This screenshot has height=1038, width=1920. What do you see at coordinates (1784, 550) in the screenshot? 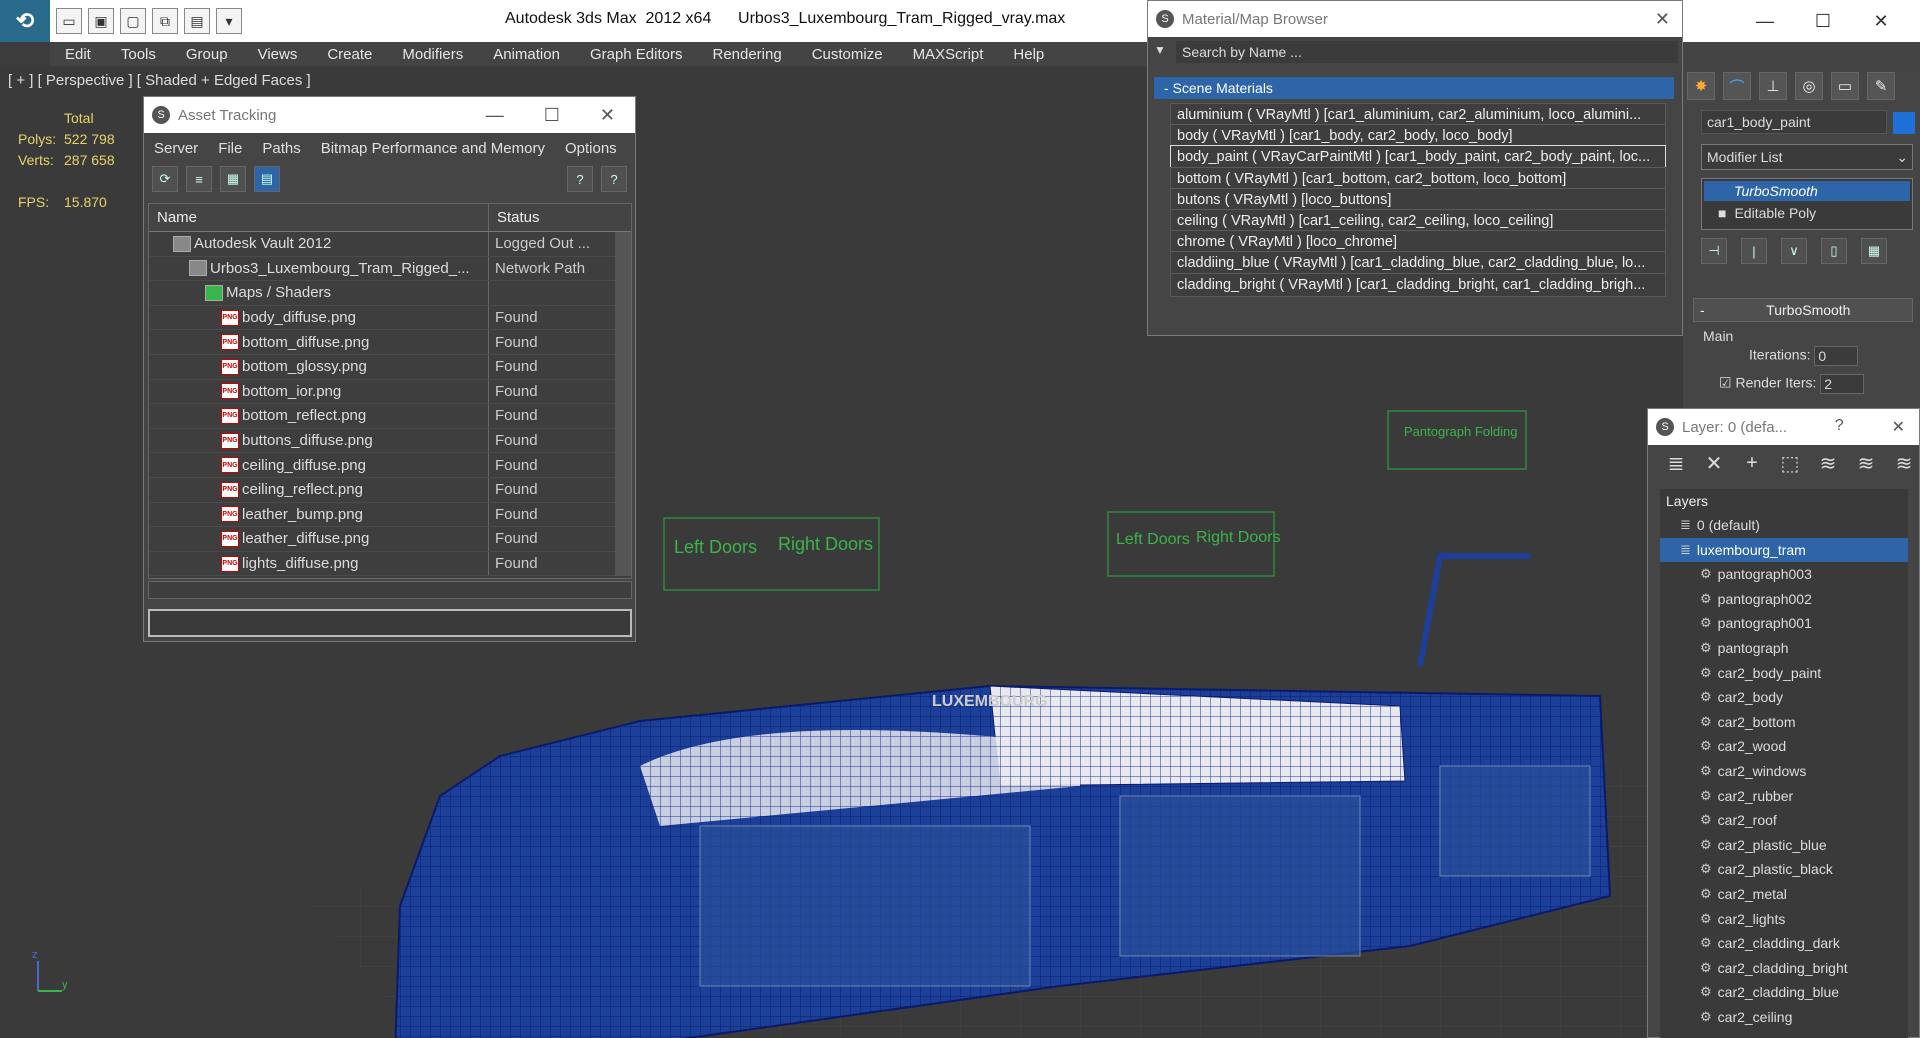
I see `layer-list-item: ≣ luxembourg_tram` at bounding box center [1784, 550].